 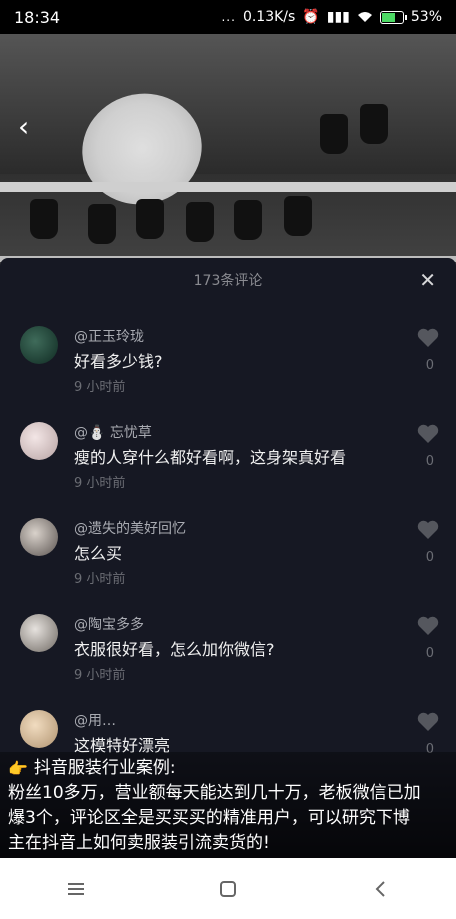 What do you see at coordinates (227, 768) in the screenshot?
I see `caption-title-row: 👉 抖音服装行业案例:` at bounding box center [227, 768].